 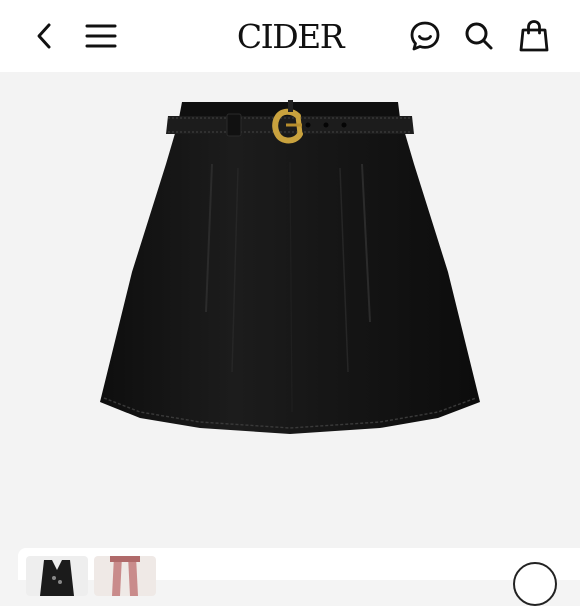 I want to click on vest-thumbnail-image, so click(x=57, y=578).